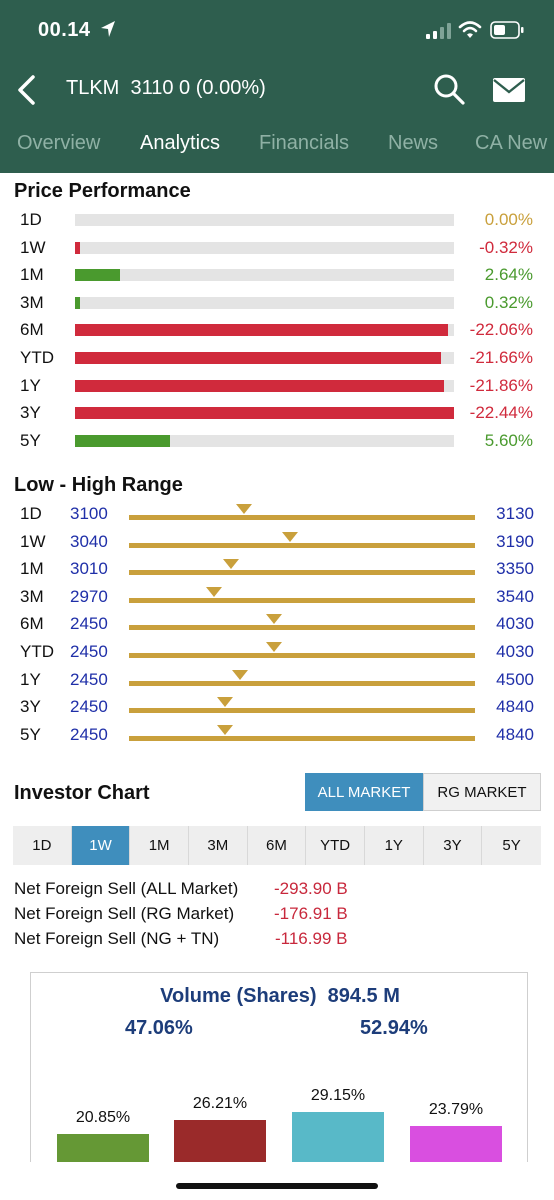 This screenshot has height=1200, width=554. What do you see at coordinates (27, 90) in the screenshot?
I see `back-arrow-icon` at bounding box center [27, 90].